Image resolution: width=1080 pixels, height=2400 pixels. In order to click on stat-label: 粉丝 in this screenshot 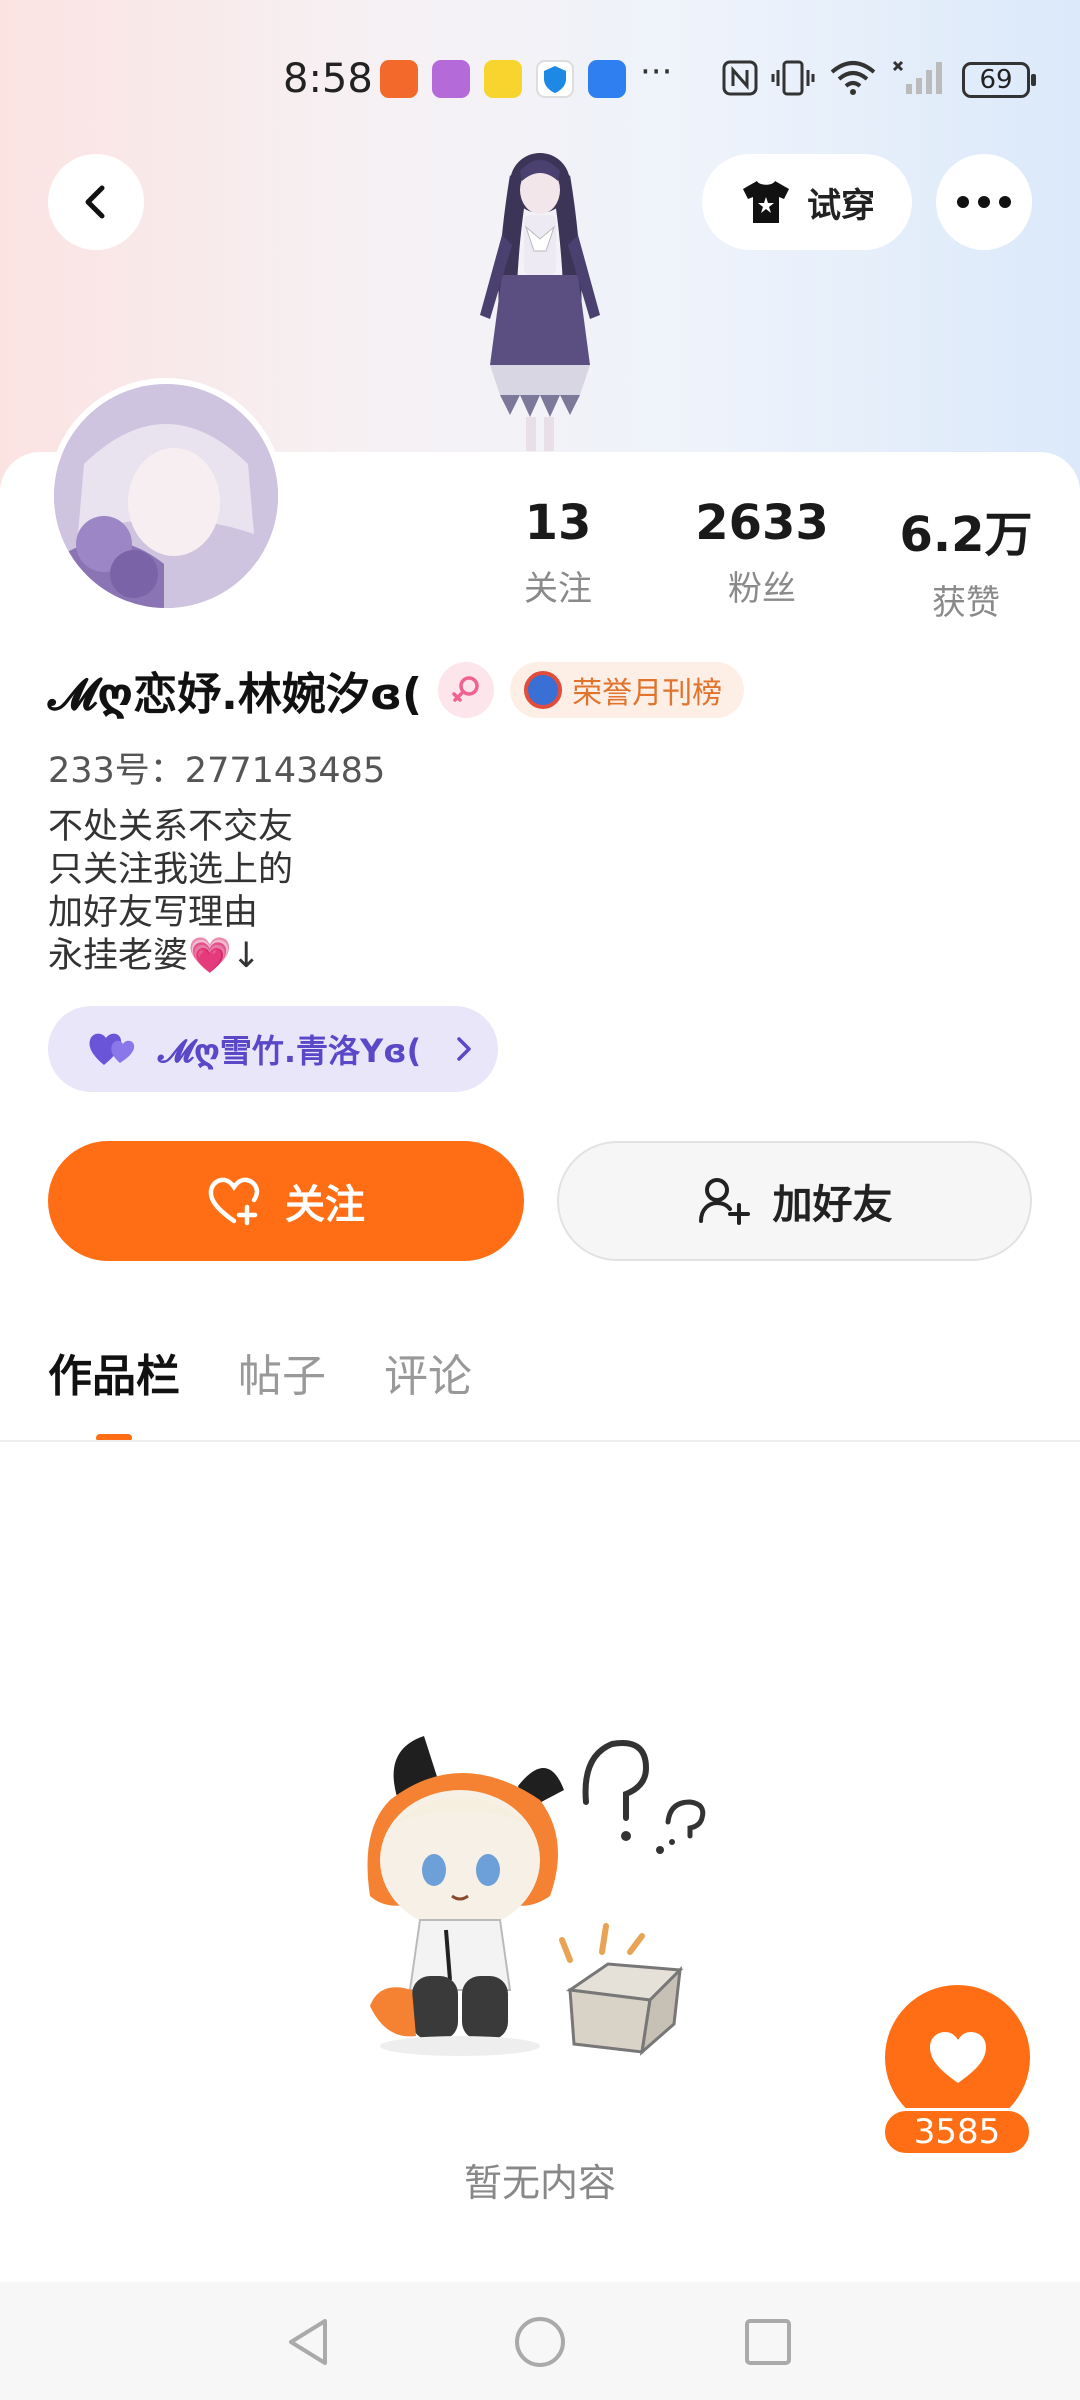, I will do `click(762, 589)`.